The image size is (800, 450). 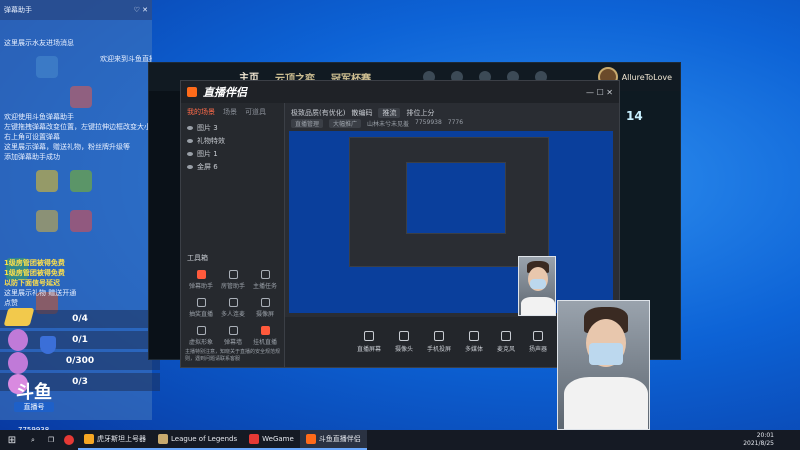 I want to click on room-settings-row: 极致品质(有优化) 散编码 推流 排位上分, so click(x=362, y=113).